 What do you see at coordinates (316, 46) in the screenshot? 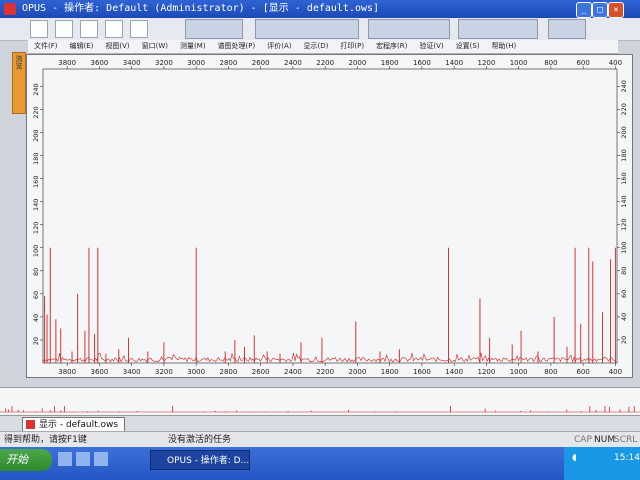
I see `menu-item-7: 显示(D)` at bounding box center [316, 46].